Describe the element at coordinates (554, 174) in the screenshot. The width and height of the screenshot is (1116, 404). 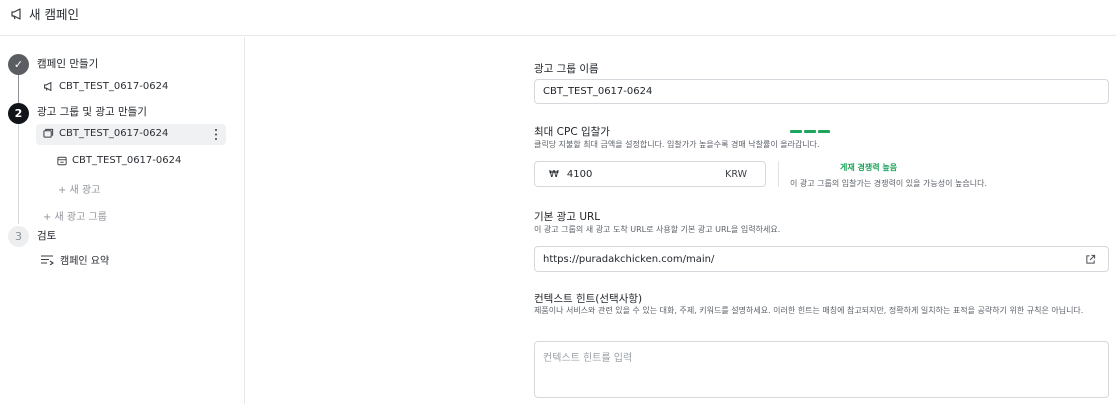
I see `currency-symbol: ₩` at that location.